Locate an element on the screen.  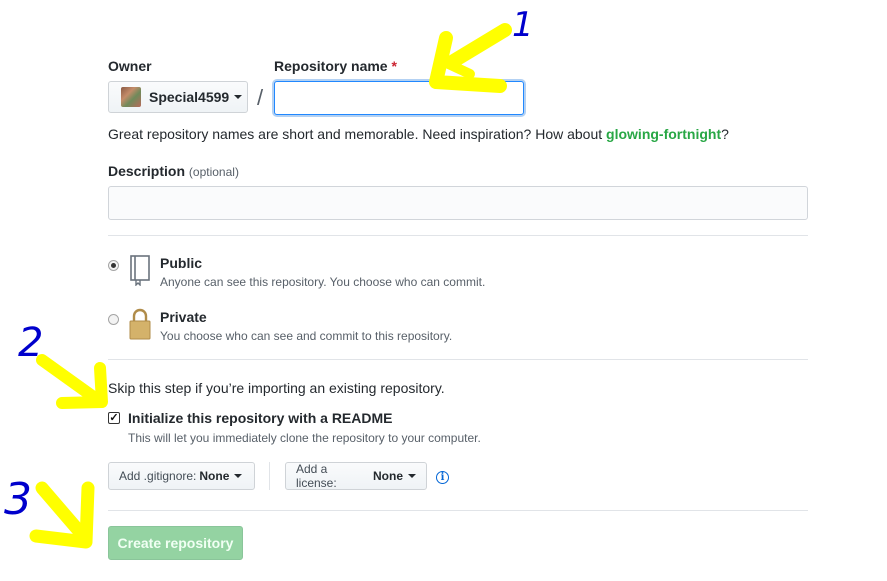
annotation-number-3: 3 is located at coordinates (18, 499).